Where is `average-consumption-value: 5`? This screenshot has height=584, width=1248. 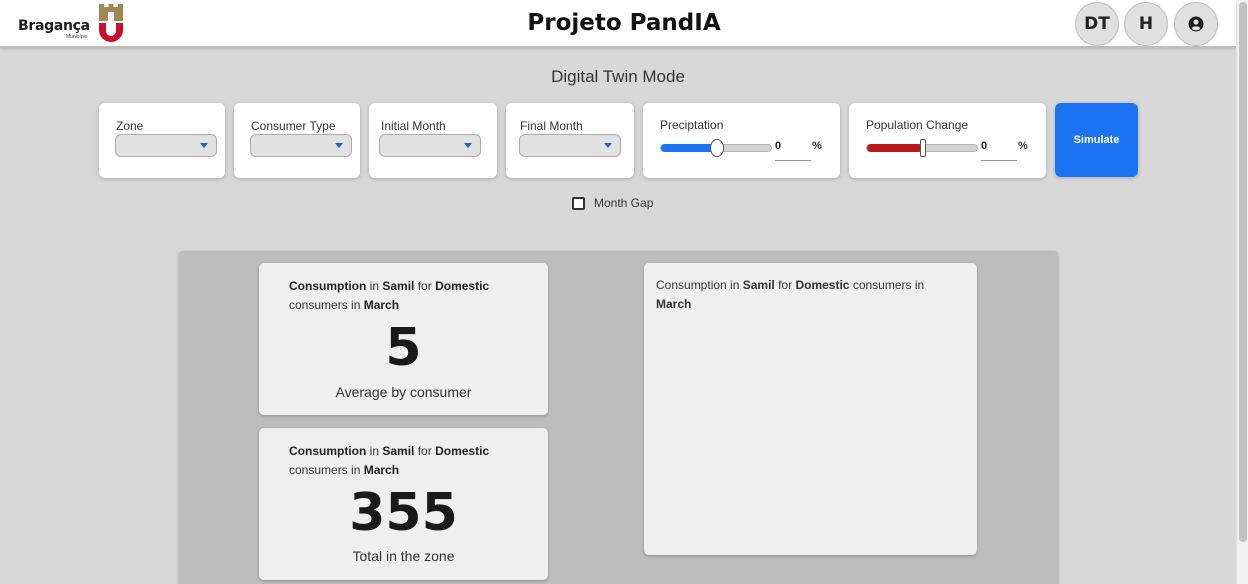
average-consumption-value: 5 is located at coordinates (403, 348).